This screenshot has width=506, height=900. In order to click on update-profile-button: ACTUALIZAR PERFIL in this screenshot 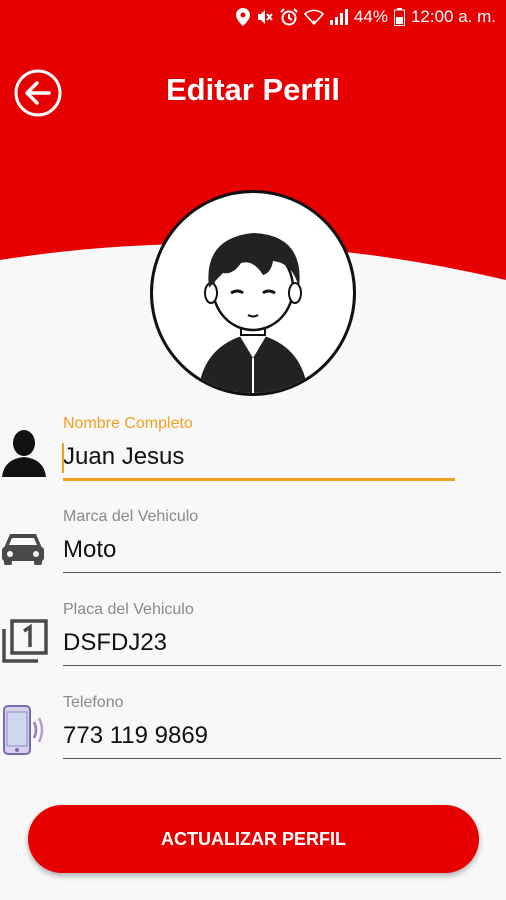, I will do `click(253, 839)`.